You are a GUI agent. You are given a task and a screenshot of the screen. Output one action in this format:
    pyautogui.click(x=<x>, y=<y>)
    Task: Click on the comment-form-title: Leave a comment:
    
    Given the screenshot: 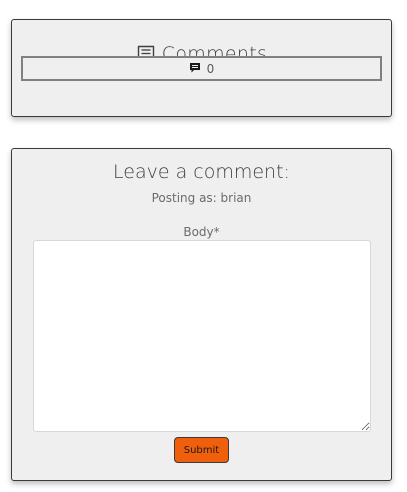 What is the action you would take?
    pyautogui.click(x=201, y=172)
    